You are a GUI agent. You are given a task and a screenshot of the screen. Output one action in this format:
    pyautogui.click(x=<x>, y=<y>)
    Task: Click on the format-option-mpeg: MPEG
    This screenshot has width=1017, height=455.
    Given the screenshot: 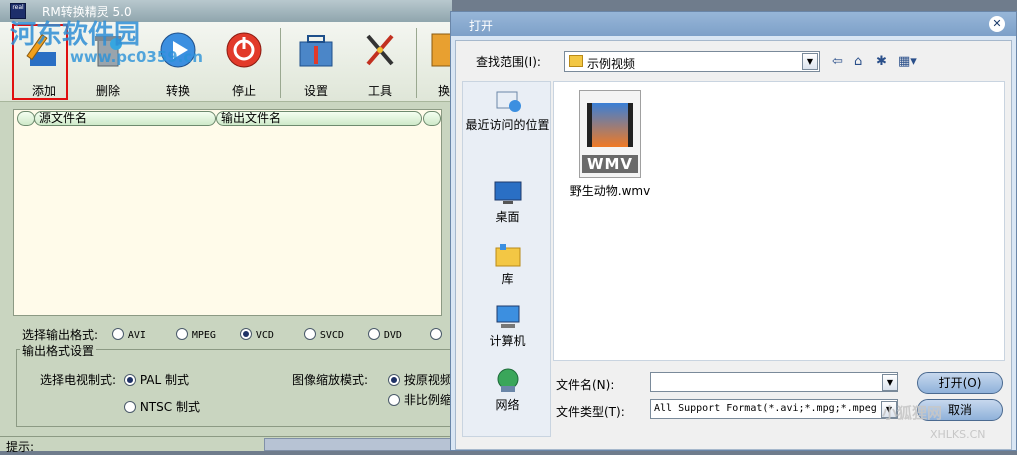 What is the action you would take?
    pyautogui.click(x=196, y=334)
    